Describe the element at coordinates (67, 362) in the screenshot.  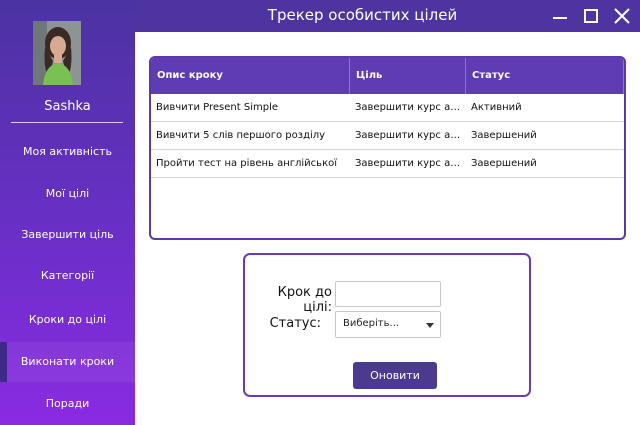
I see `nav-item-complete-steps: Виконати кроки` at that location.